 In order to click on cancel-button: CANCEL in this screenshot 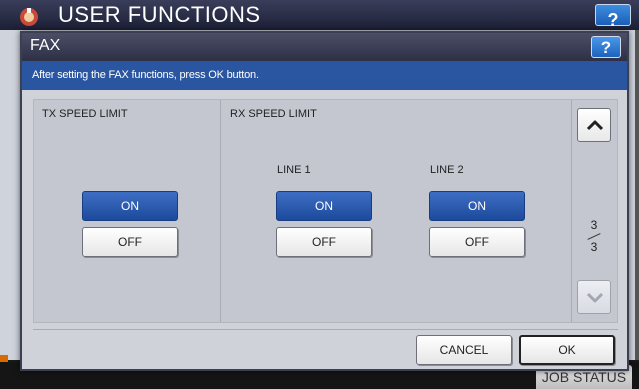, I will do `click(464, 350)`.